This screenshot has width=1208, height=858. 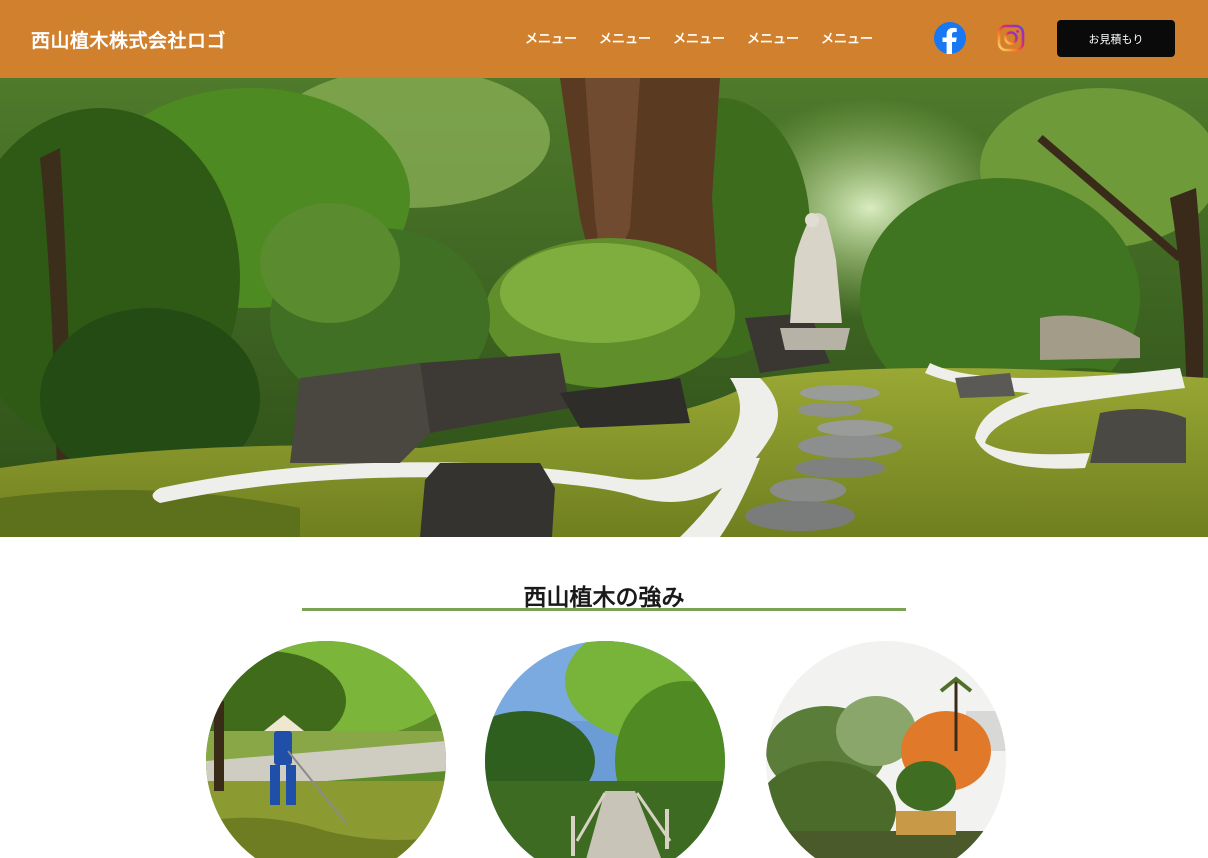 What do you see at coordinates (625, 37) in the screenshot?
I see `nav-menu-item-2: メニュー` at bounding box center [625, 37].